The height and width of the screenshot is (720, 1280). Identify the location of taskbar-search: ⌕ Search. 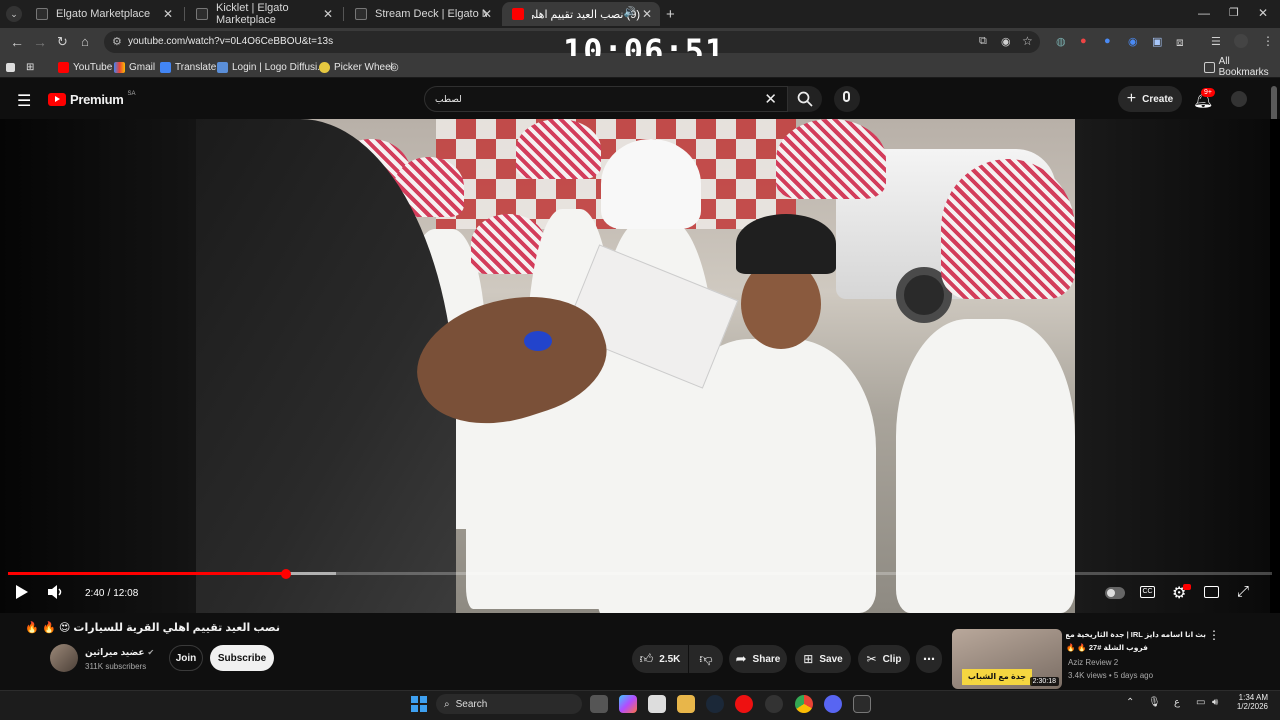
(509, 704).